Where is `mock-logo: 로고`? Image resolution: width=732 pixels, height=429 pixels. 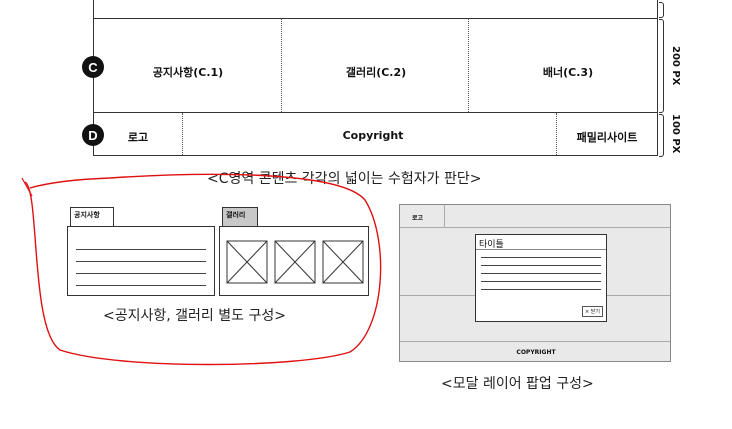
mock-logo: 로고 is located at coordinates (418, 218).